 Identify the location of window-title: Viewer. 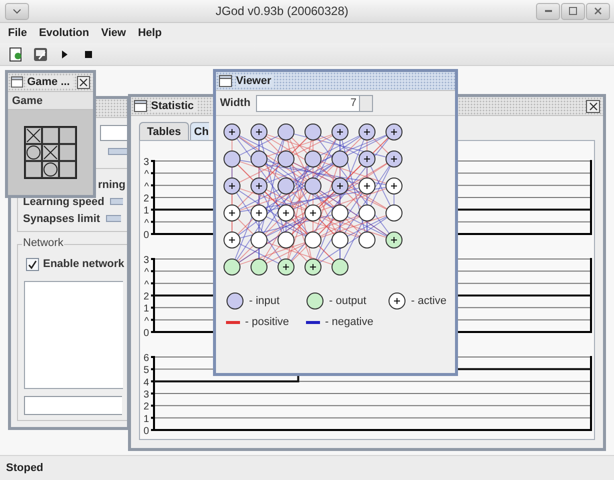
(255, 81).